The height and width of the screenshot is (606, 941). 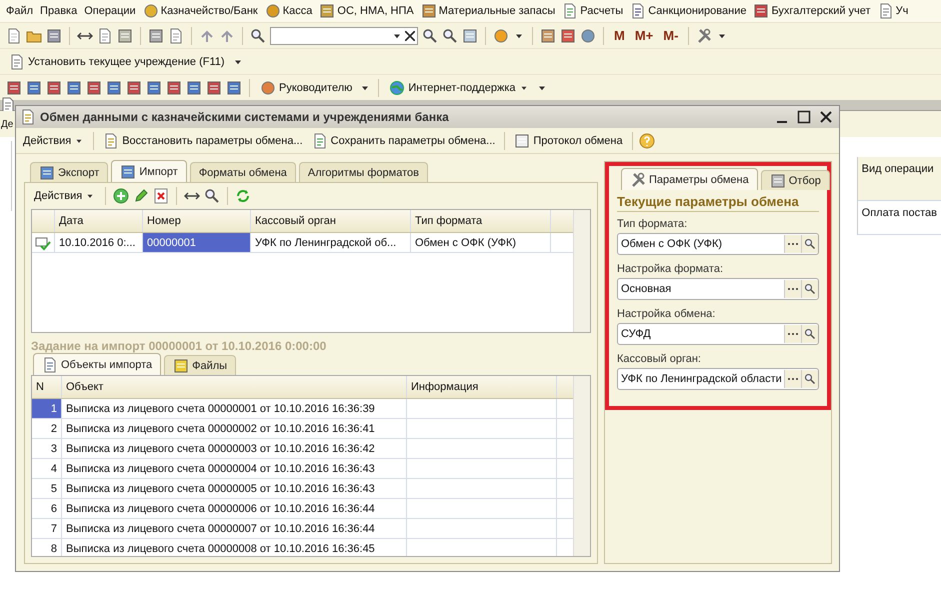 What do you see at coordinates (795, 180) in the screenshot?
I see `tab: Отбор` at bounding box center [795, 180].